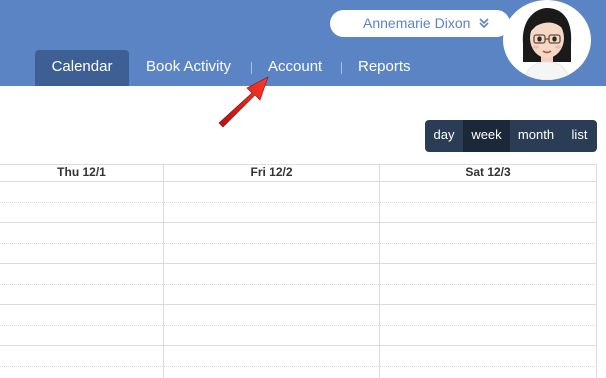 This screenshot has height=378, width=606. I want to click on view-day-label: day, so click(444, 134).